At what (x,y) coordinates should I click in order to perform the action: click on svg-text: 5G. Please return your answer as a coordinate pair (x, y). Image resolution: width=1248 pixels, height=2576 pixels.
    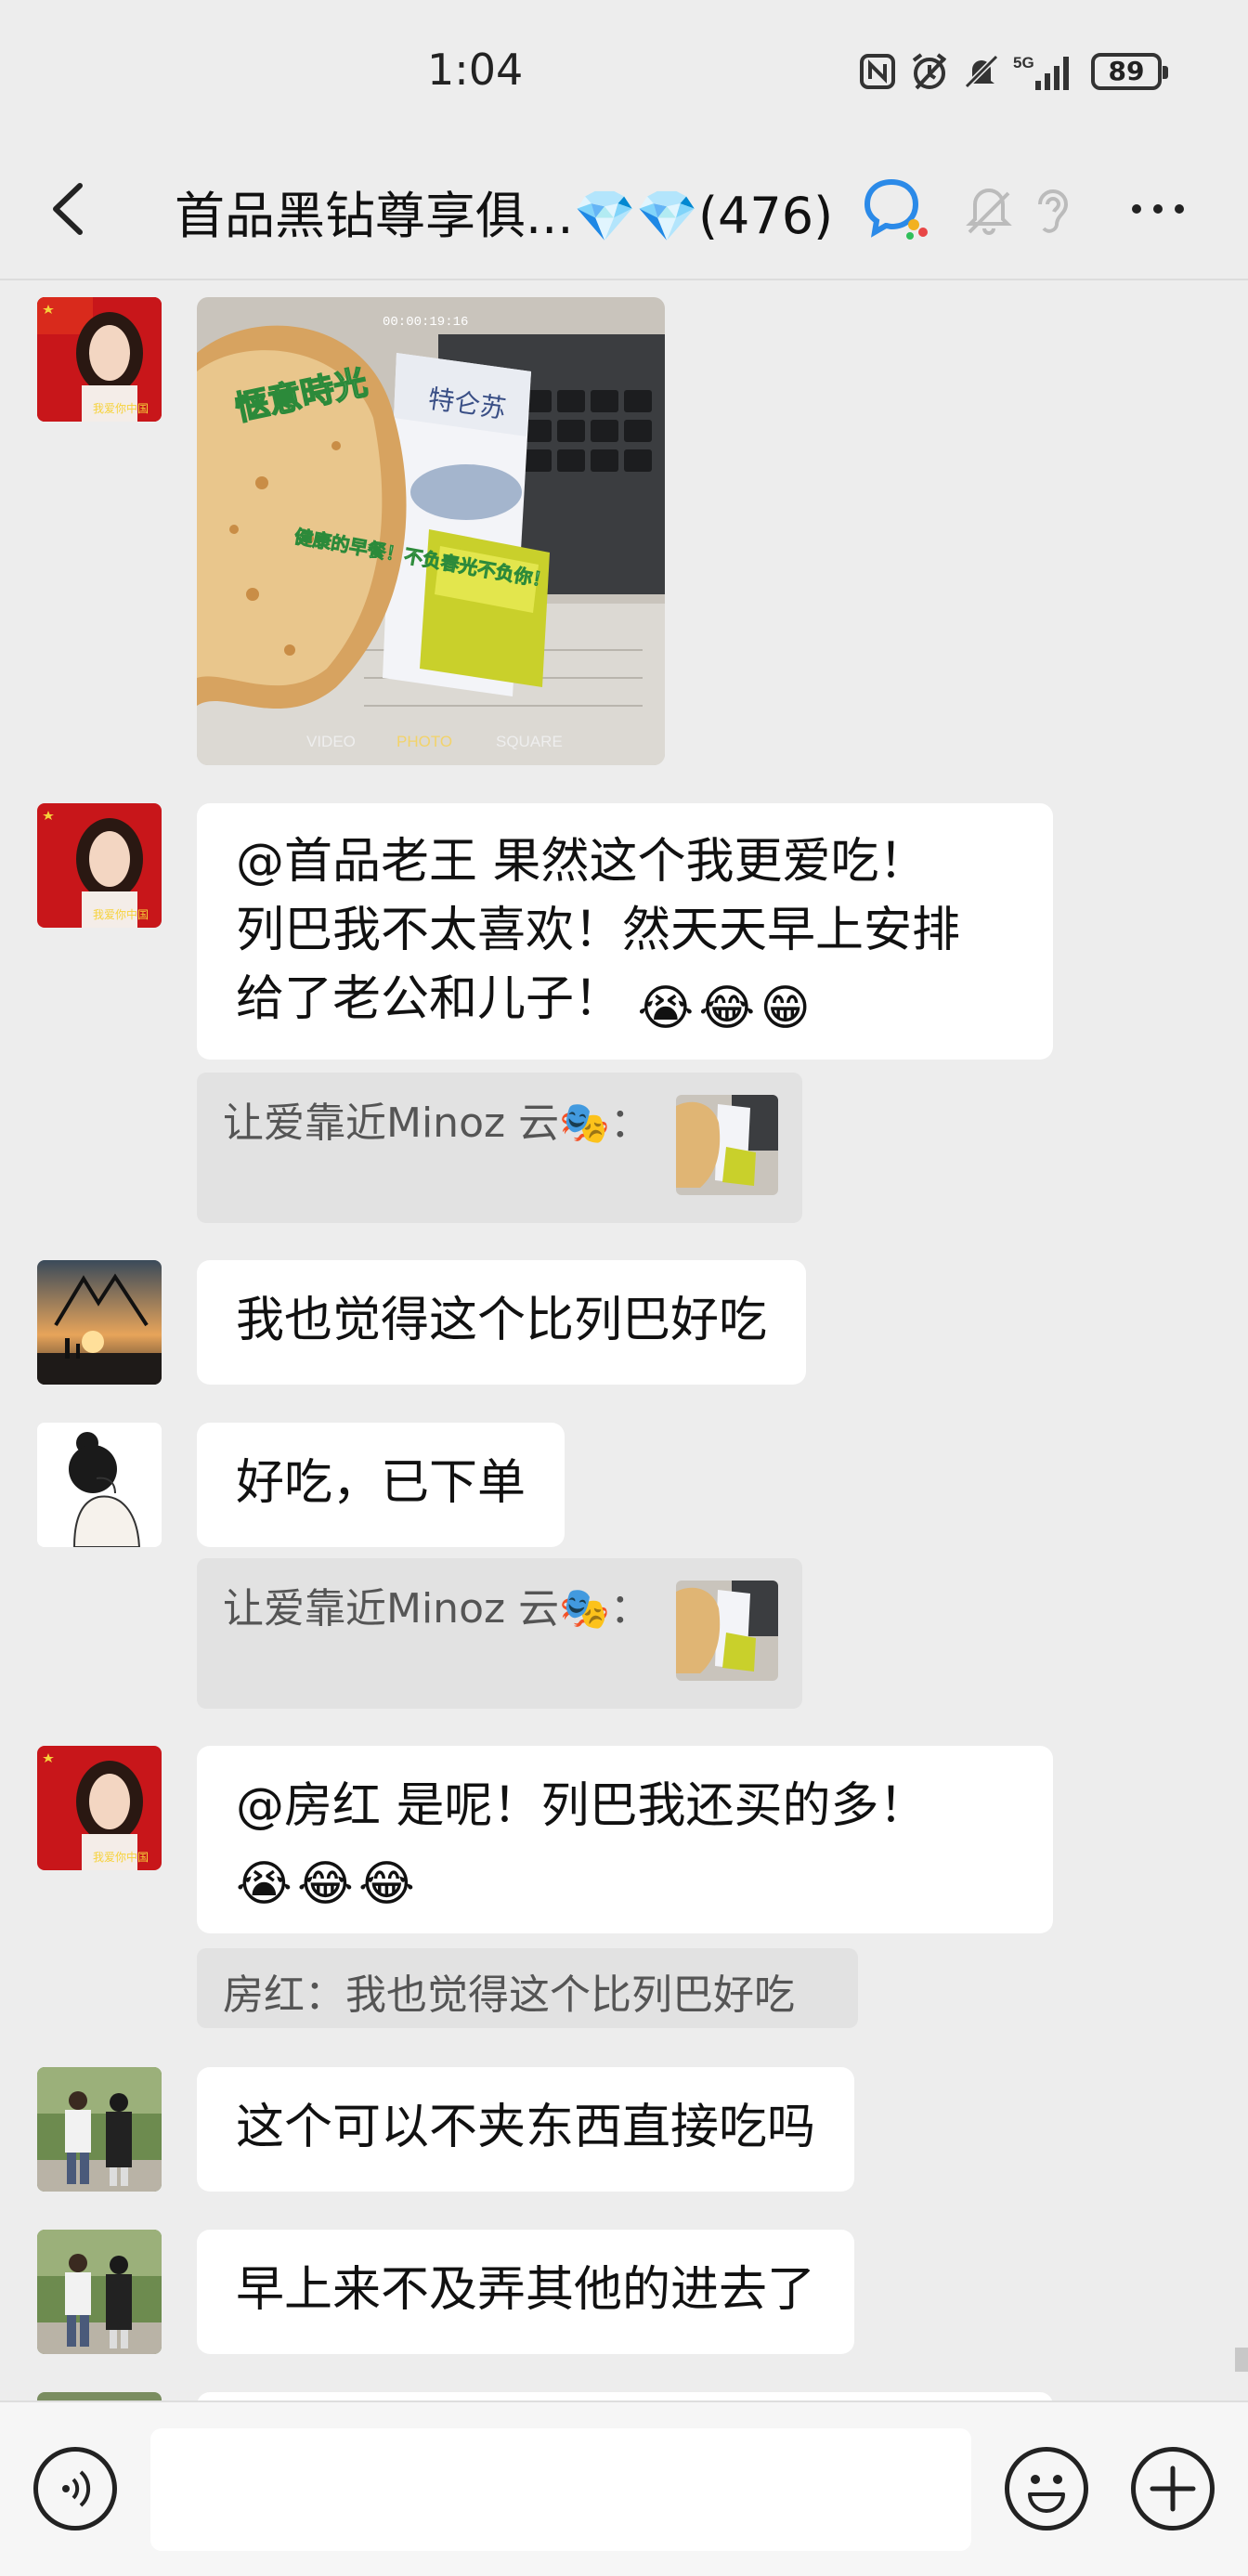
    Looking at the image, I should click on (1024, 63).